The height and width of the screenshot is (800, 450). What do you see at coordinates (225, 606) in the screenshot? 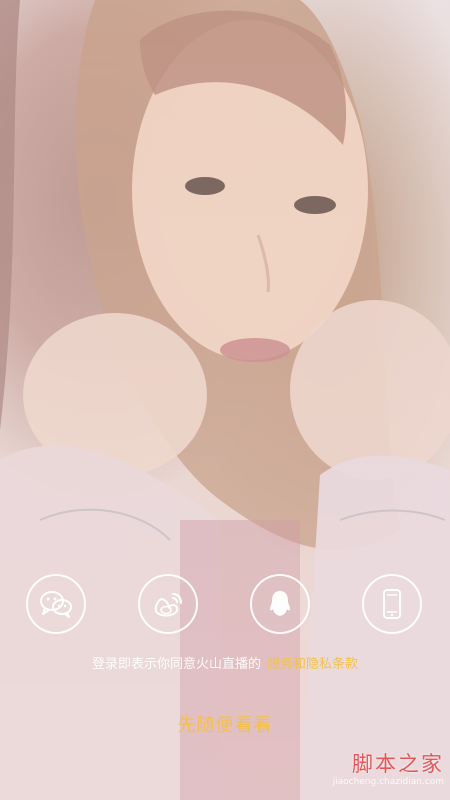
I see `login-options-row` at bounding box center [225, 606].